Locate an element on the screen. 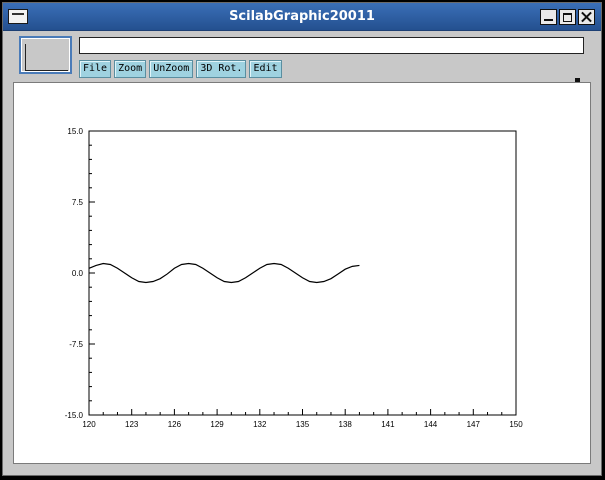  y-tick-label: 7.5 is located at coordinates (78, 202).